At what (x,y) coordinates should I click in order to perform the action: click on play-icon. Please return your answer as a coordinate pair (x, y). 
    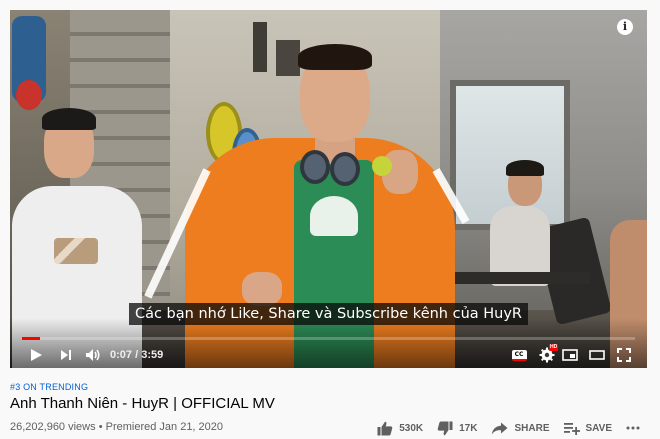
    Looking at the image, I should click on (36, 355).